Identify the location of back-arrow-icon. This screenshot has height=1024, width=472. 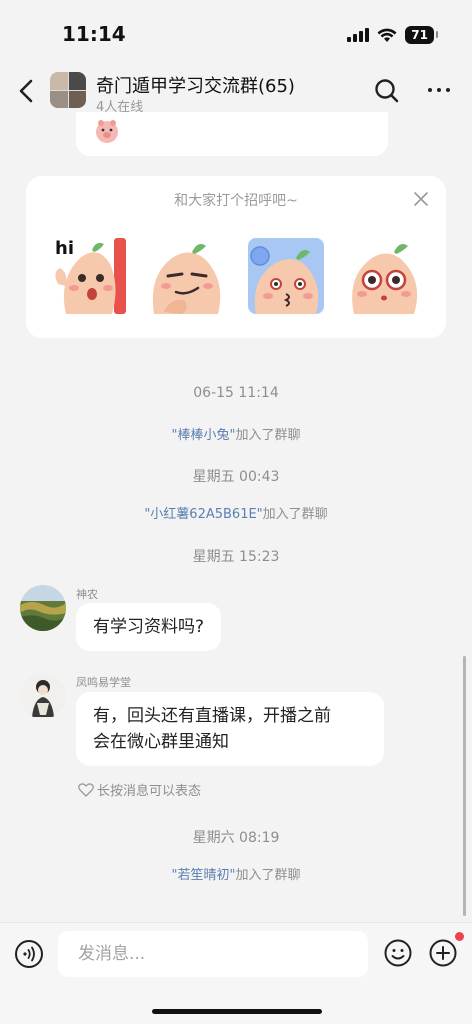
(27, 91).